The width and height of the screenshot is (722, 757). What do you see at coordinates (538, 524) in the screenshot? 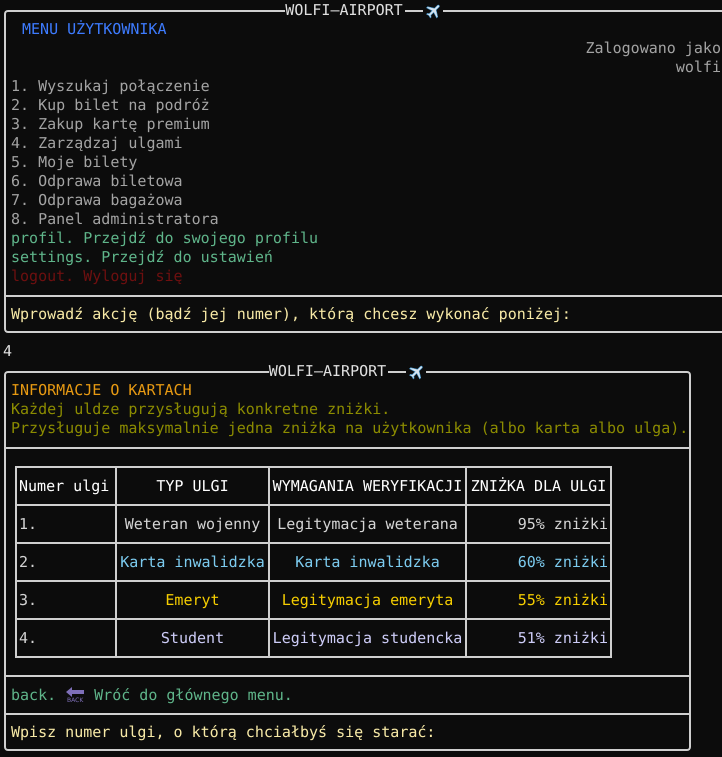
I see `table-cell: 95% zniżki` at bounding box center [538, 524].